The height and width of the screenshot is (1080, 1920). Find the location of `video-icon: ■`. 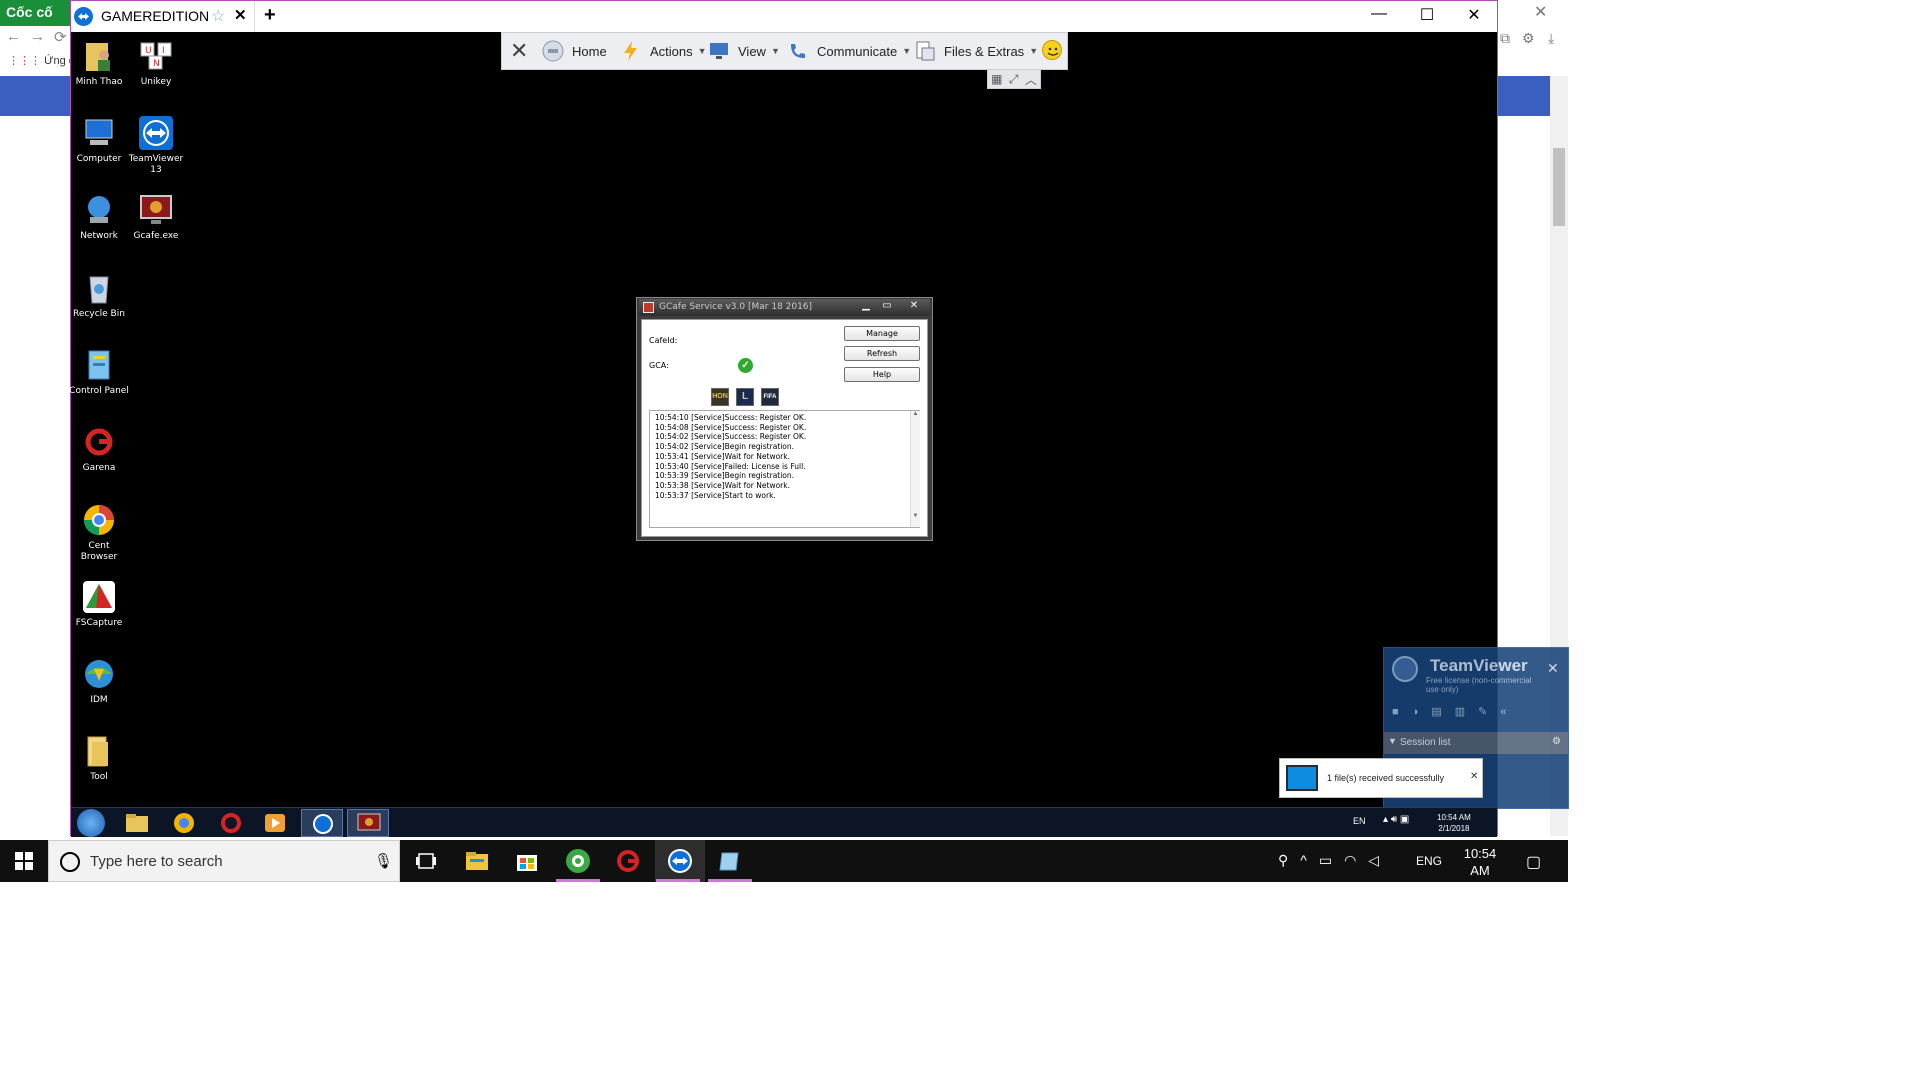

video-icon: ■ is located at coordinates (1402, 712).